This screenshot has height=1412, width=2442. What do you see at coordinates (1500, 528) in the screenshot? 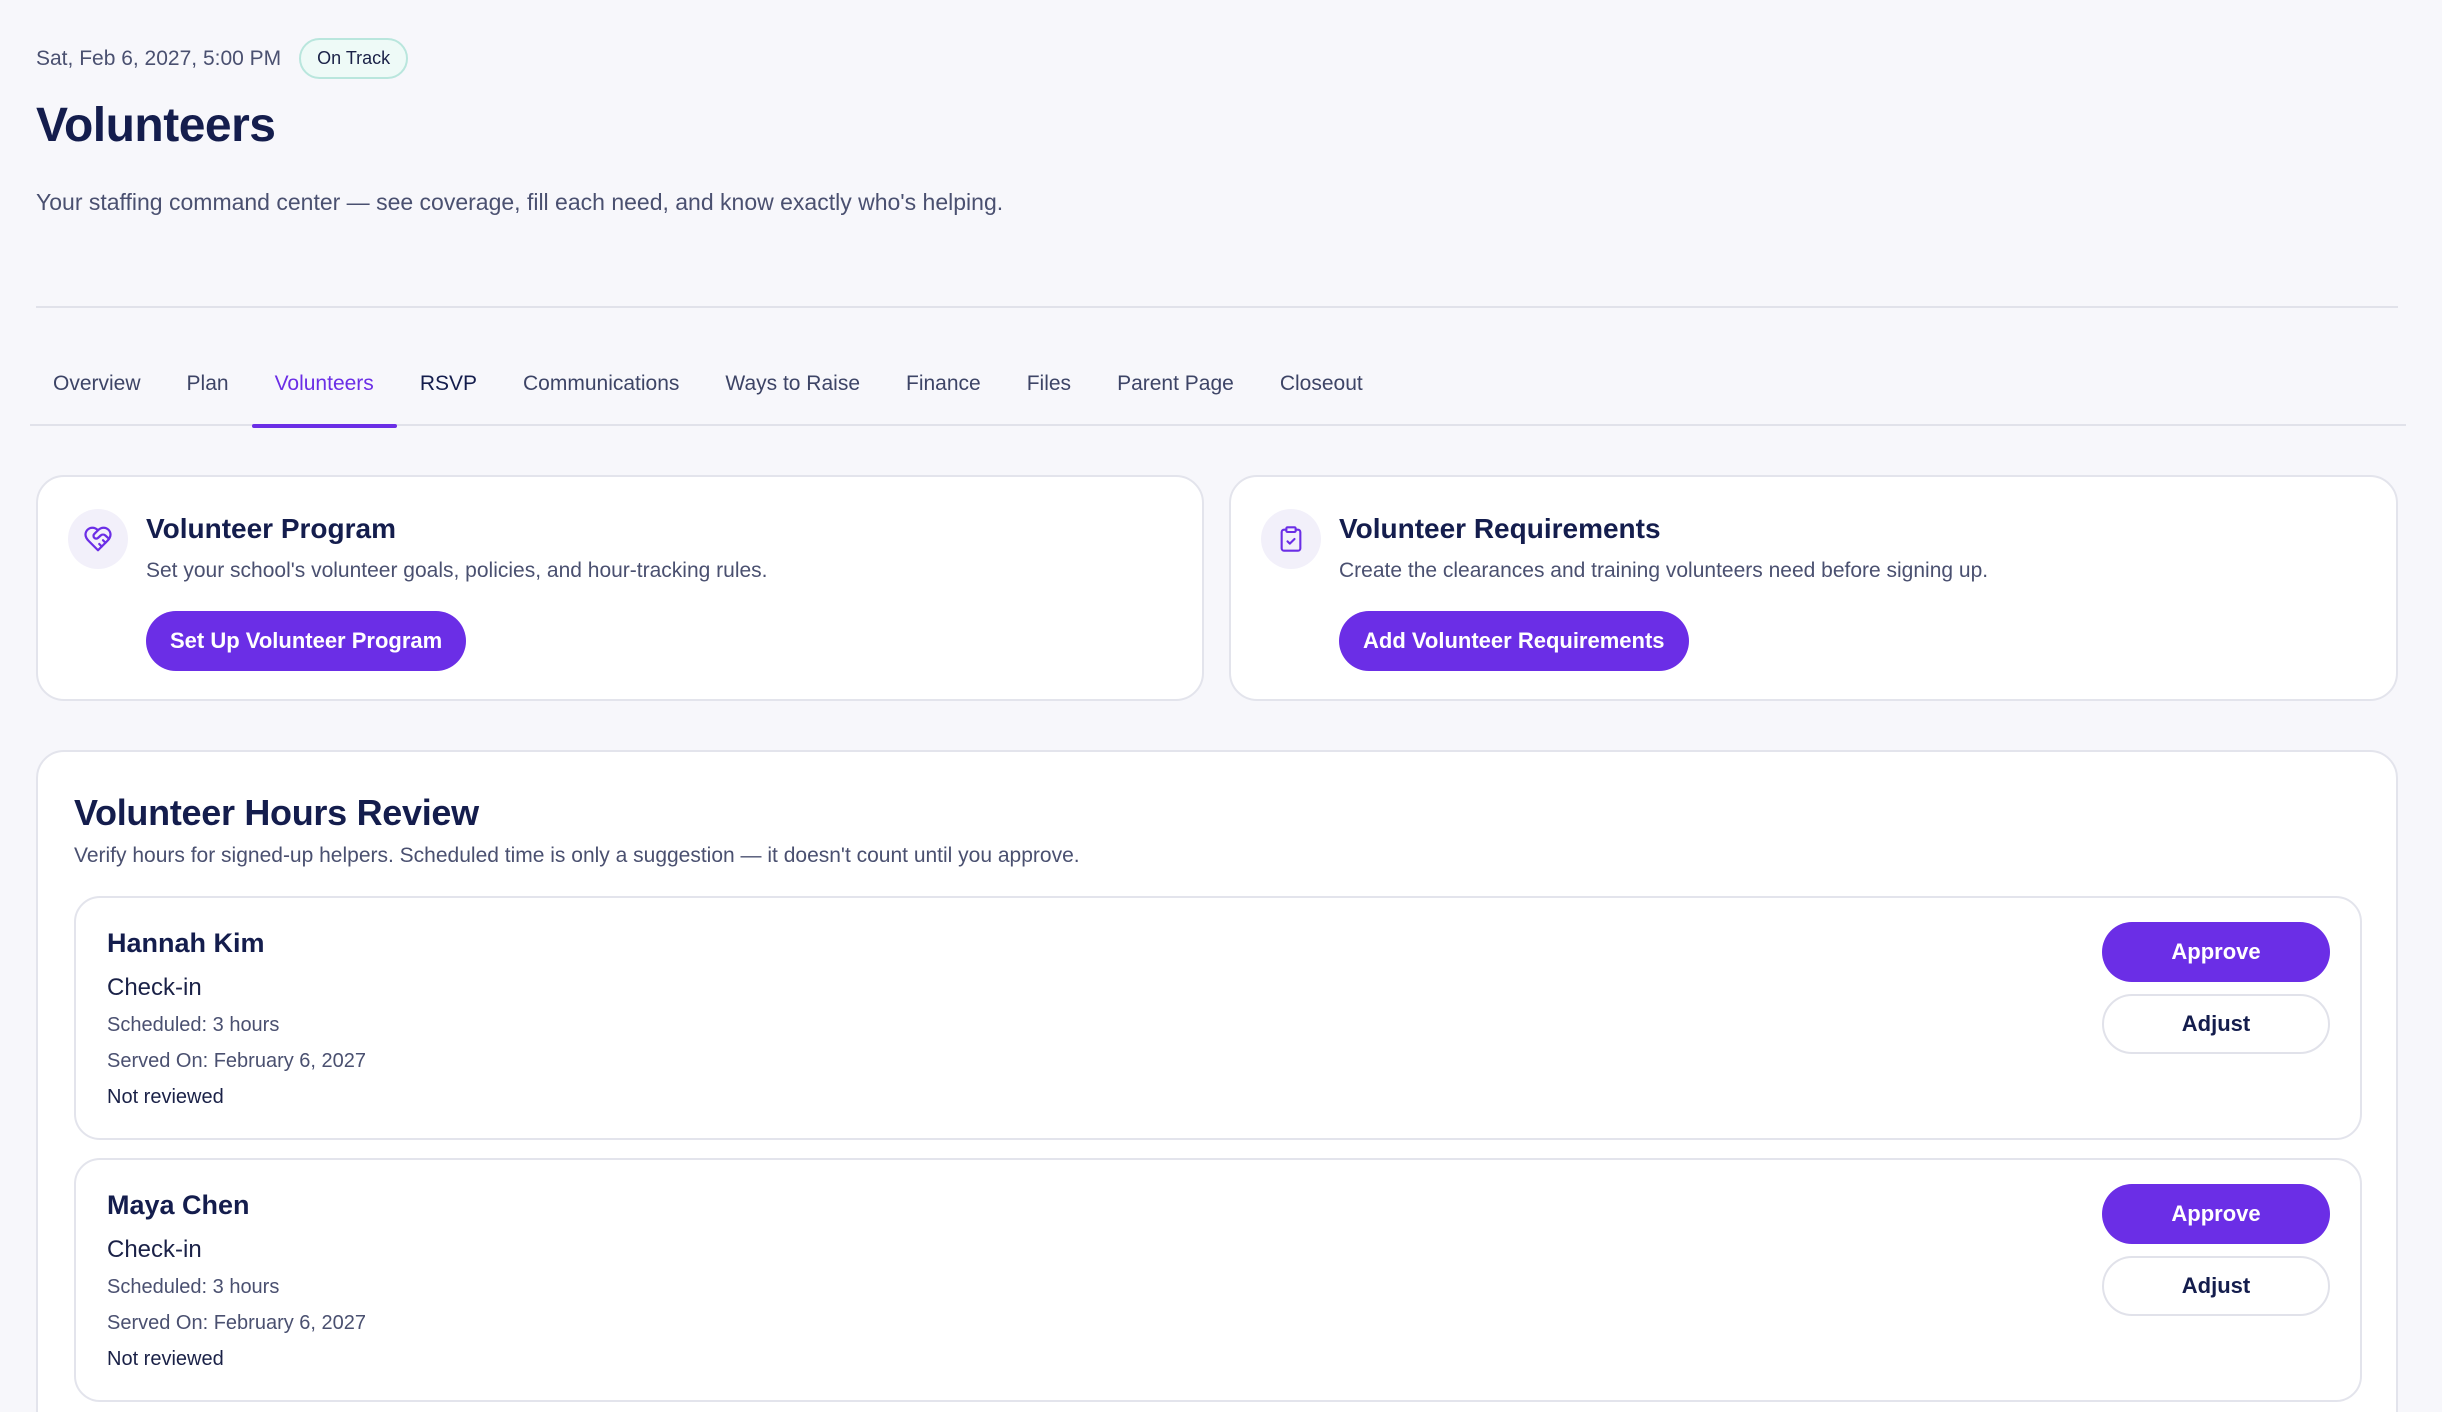
I see `volunteer-requirements-title: Volunteer Requirements` at bounding box center [1500, 528].